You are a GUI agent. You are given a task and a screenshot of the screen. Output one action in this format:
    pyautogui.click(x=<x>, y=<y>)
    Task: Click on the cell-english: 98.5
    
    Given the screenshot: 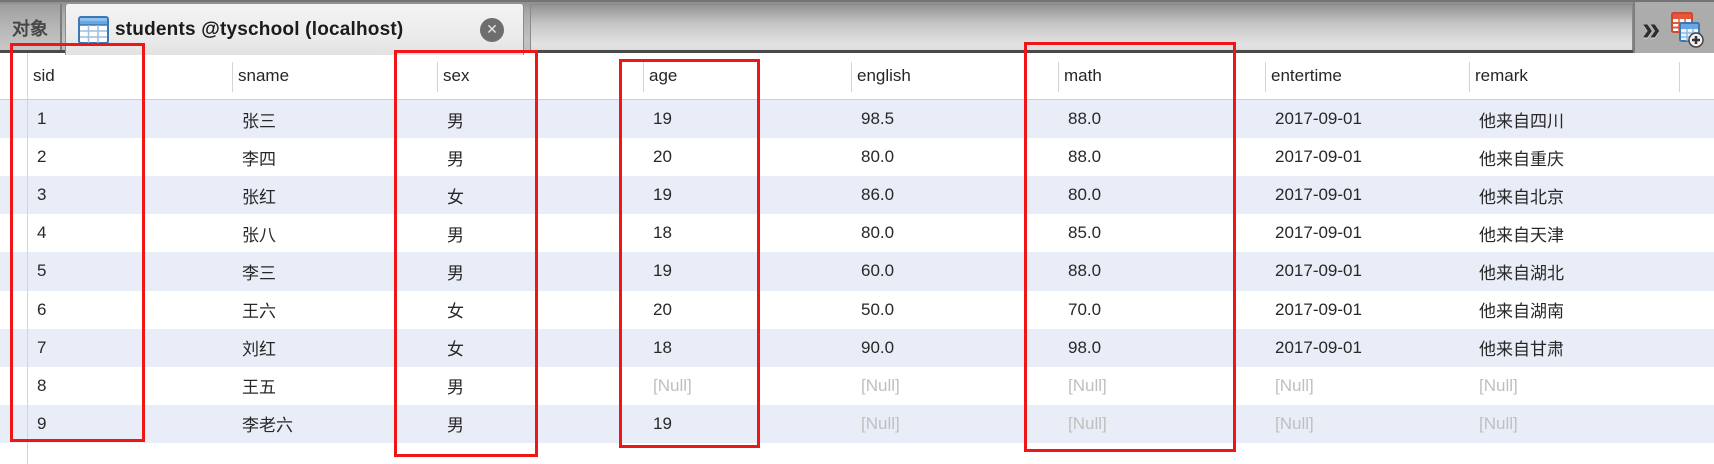 What is the action you would take?
    pyautogui.click(x=954, y=119)
    